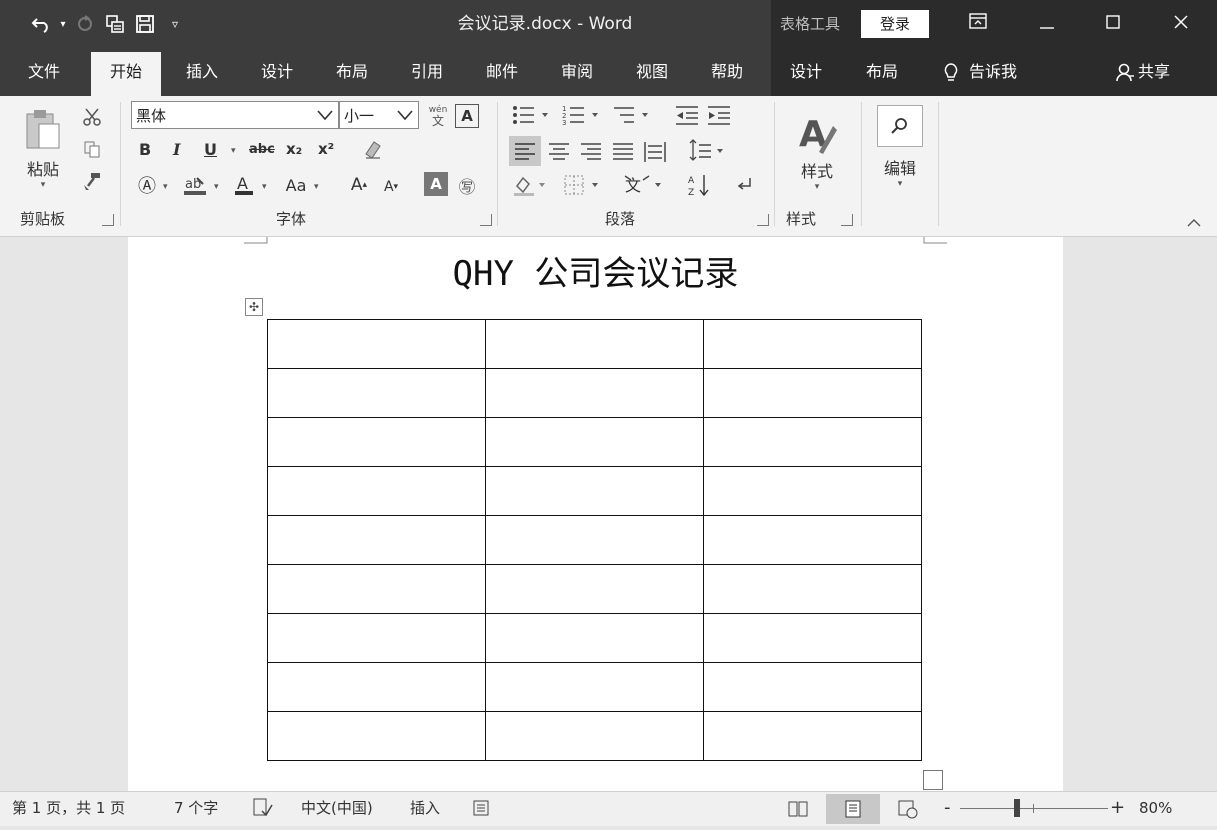 The image size is (1217, 830). What do you see at coordinates (633, 117) in the screenshot?
I see `multilevel-list-icon` at bounding box center [633, 117].